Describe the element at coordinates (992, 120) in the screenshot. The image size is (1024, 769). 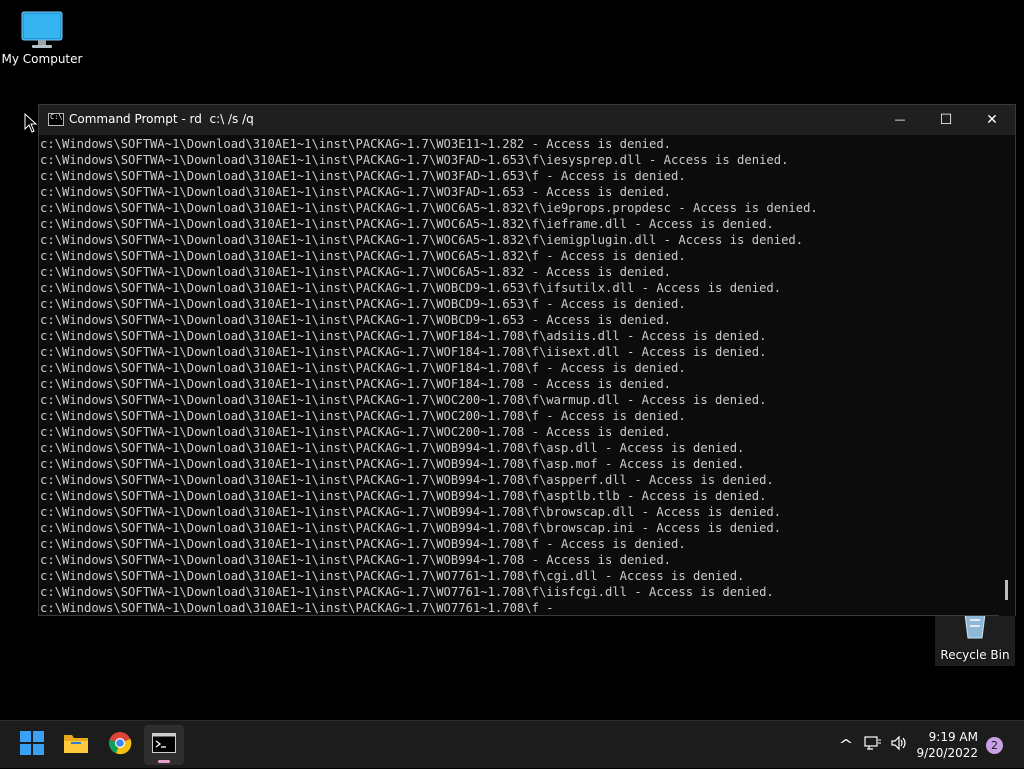
I see `close-button: ✕` at that location.